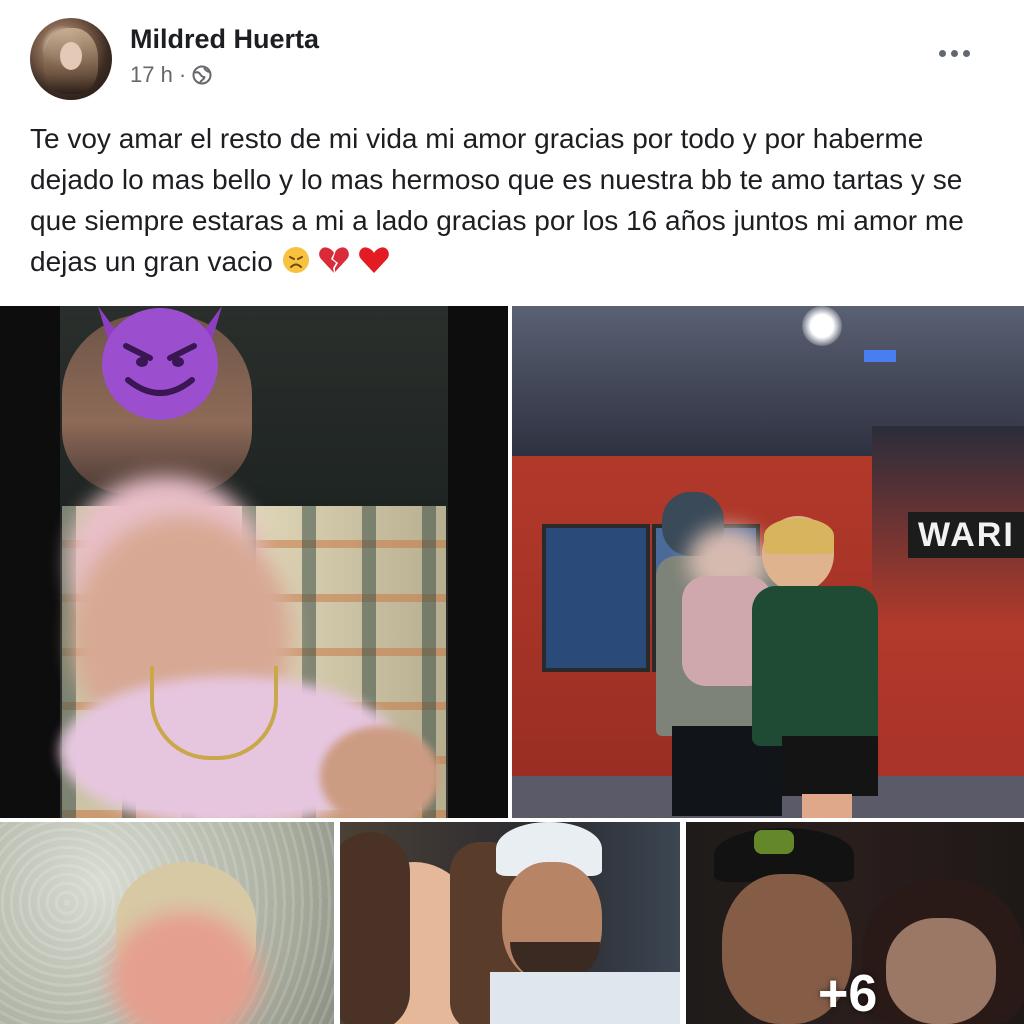 The height and width of the screenshot is (1024, 1024). Describe the element at coordinates (847, 994) in the screenshot. I see `more-photos-count: +6` at that location.